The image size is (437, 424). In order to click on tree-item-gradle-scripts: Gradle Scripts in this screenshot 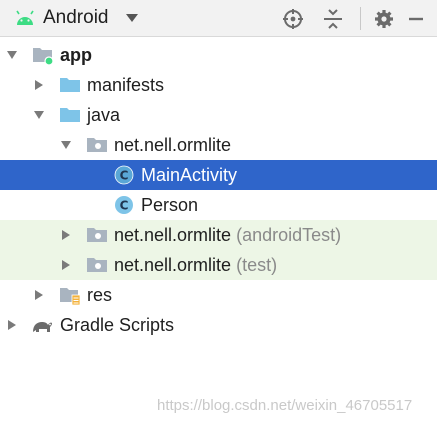, I will do `click(218, 325)`.